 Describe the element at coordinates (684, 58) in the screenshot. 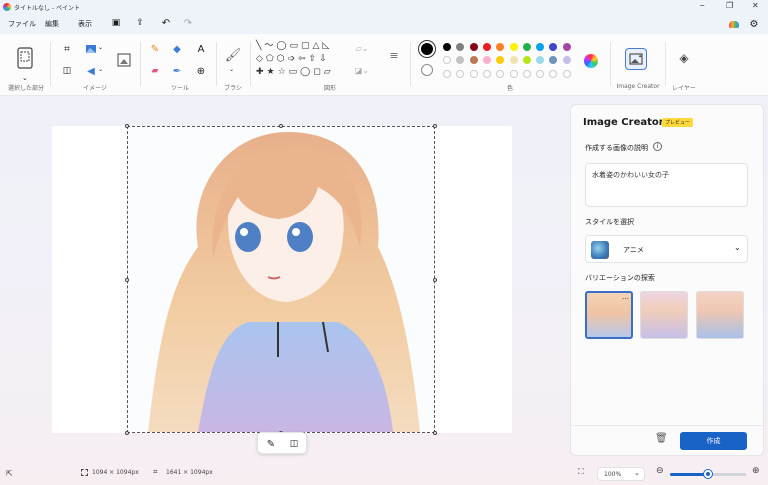

I see `layers-icon: ◈` at that location.